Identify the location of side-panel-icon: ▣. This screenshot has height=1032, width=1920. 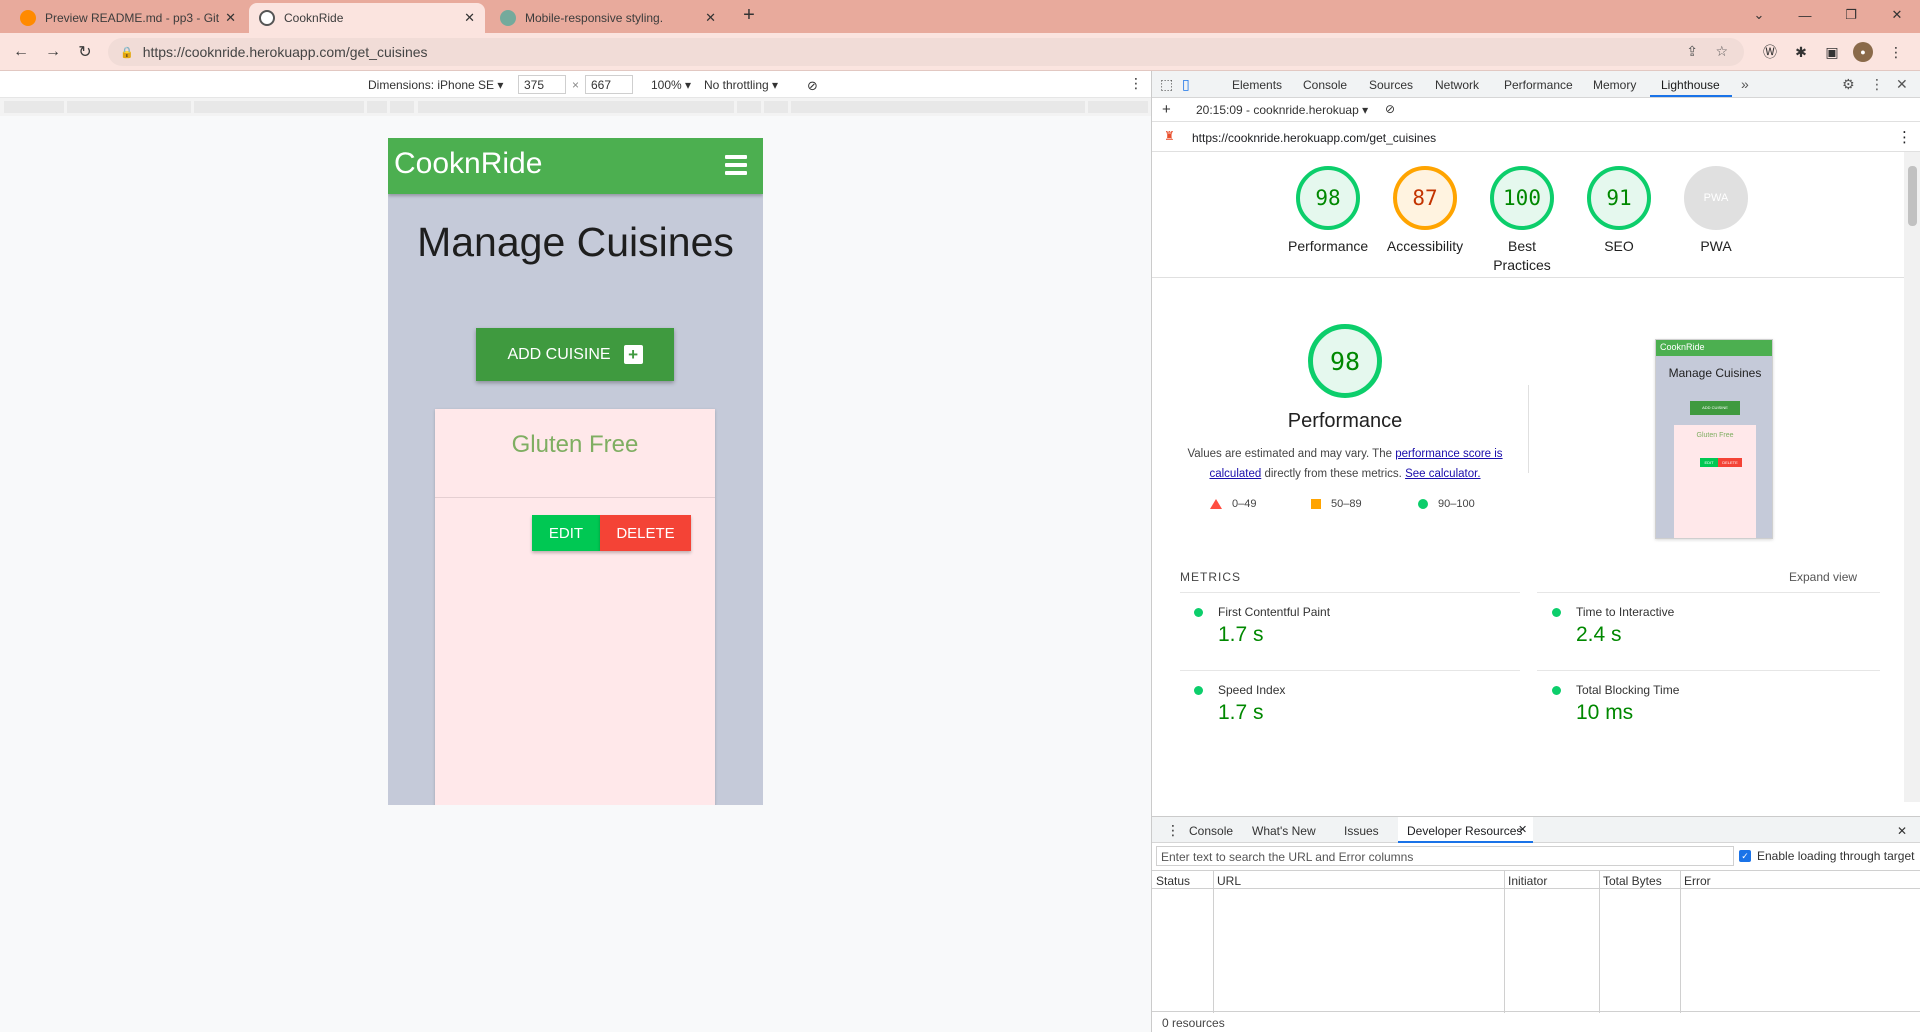
(1832, 52).